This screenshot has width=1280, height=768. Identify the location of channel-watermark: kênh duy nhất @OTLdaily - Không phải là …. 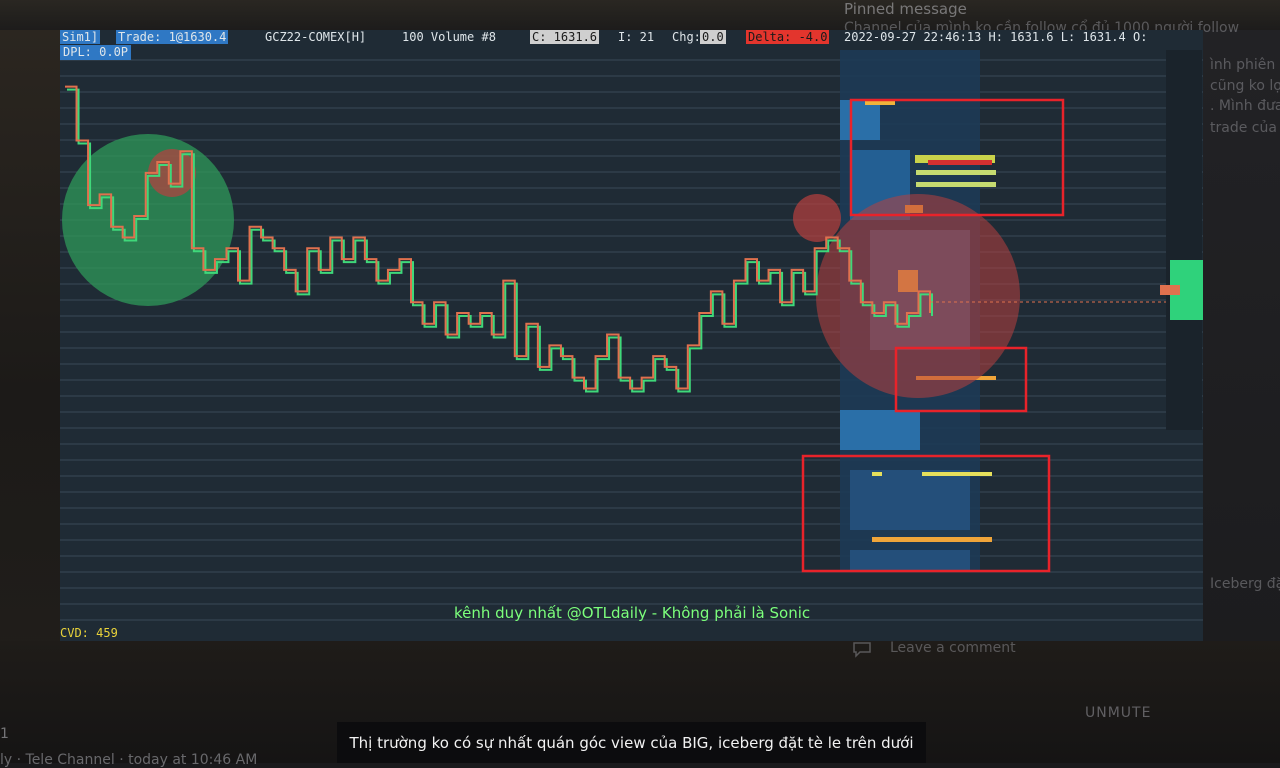
(632, 613).